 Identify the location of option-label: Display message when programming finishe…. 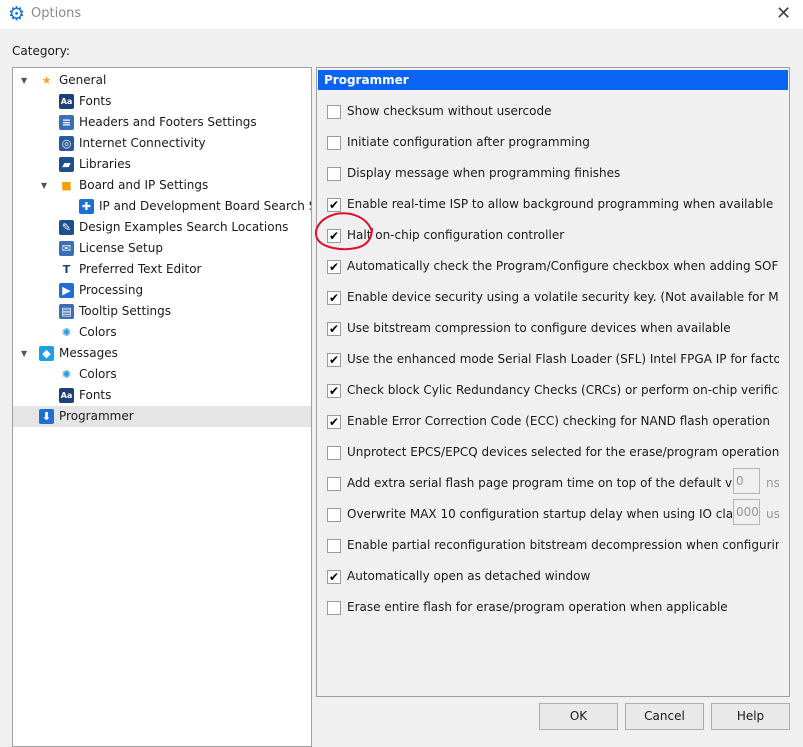
(563, 173).